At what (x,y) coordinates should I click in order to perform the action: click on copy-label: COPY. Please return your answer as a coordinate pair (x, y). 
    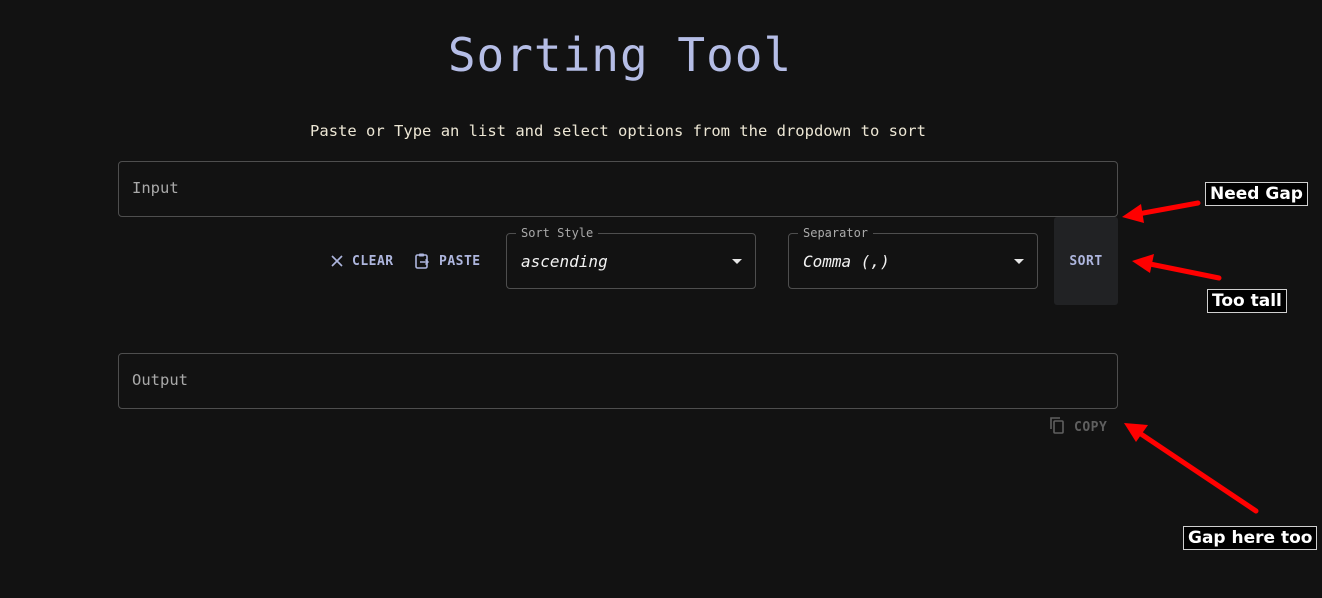
    Looking at the image, I should click on (1091, 427).